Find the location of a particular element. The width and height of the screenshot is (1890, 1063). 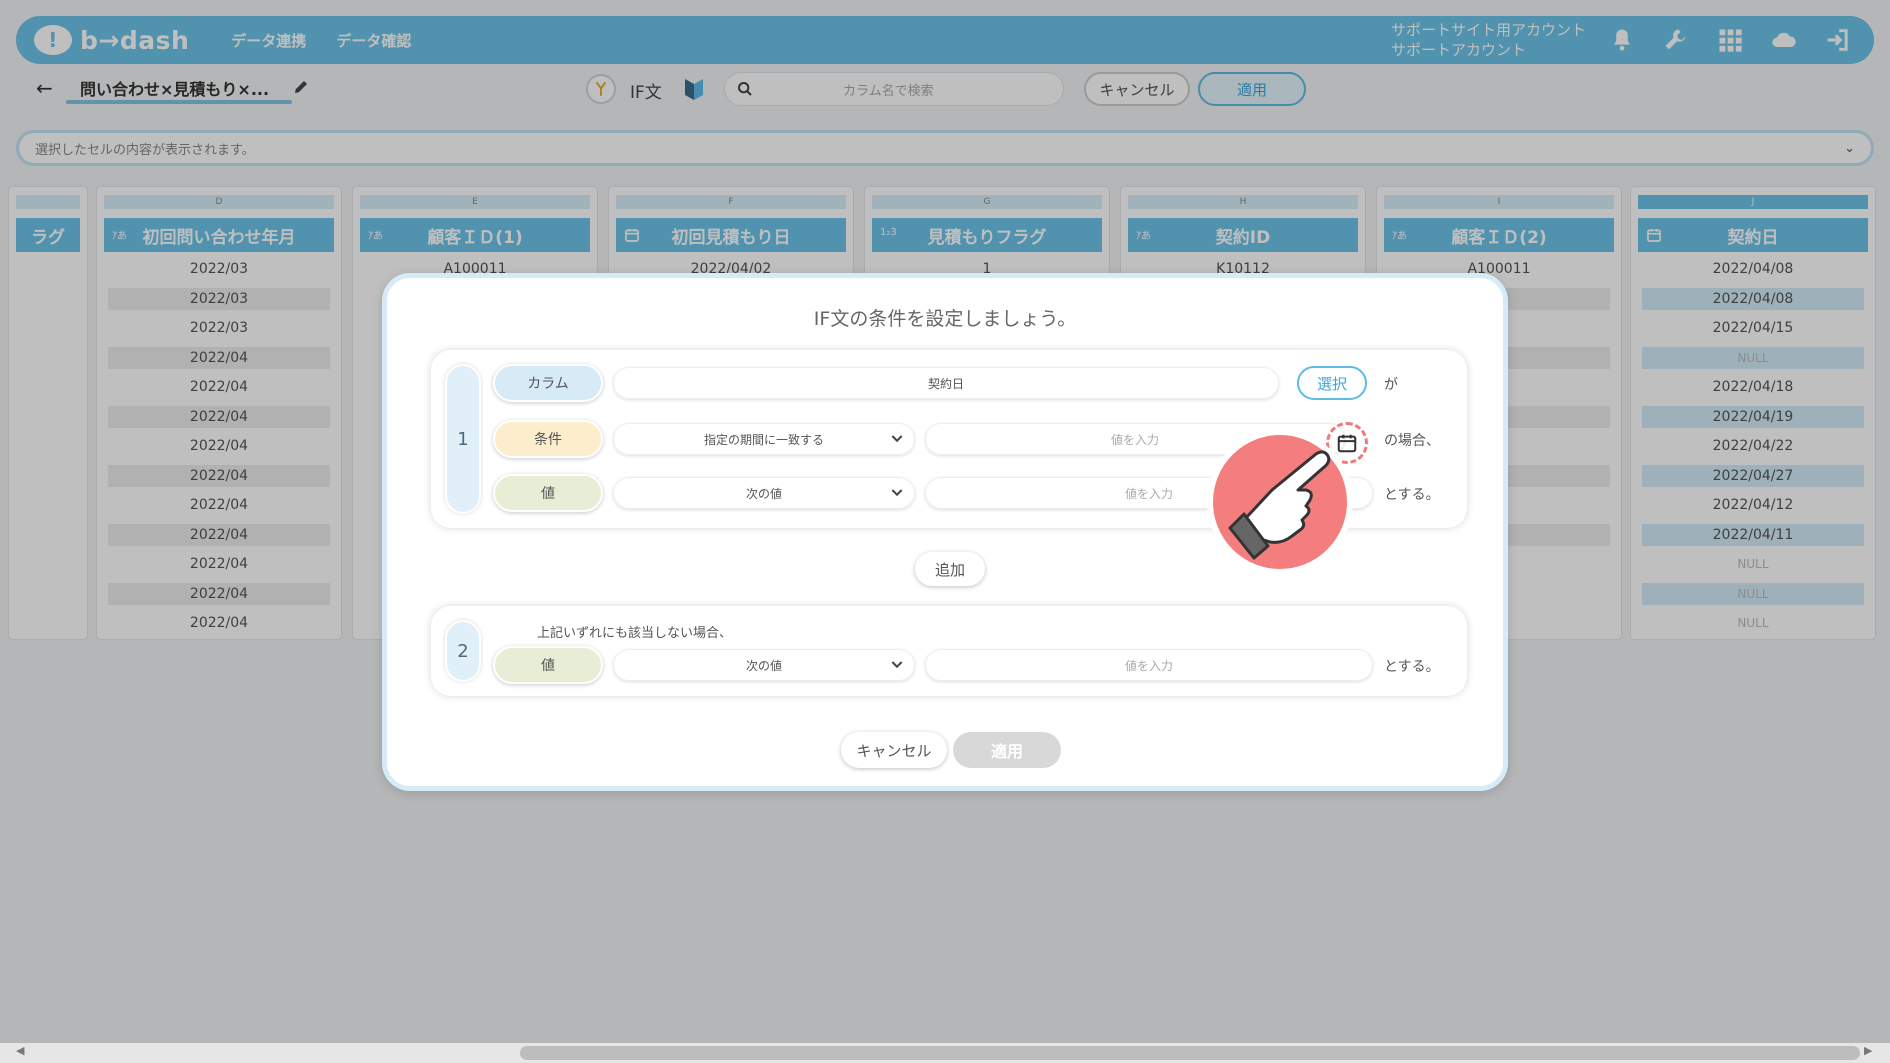

scroll-right-arrow: ▶ is located at coordinates (1868, 1050).